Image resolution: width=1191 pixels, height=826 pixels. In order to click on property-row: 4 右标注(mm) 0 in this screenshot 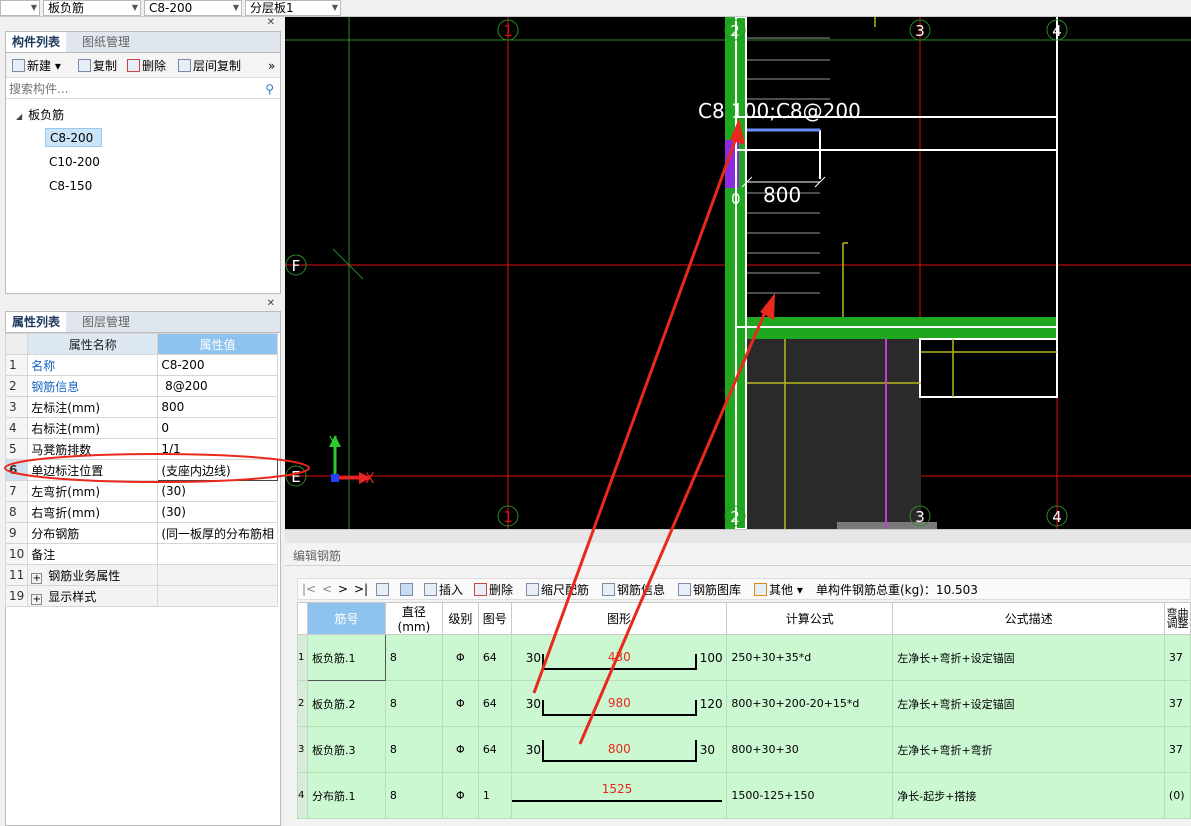, I will do `click(141, 428)`.